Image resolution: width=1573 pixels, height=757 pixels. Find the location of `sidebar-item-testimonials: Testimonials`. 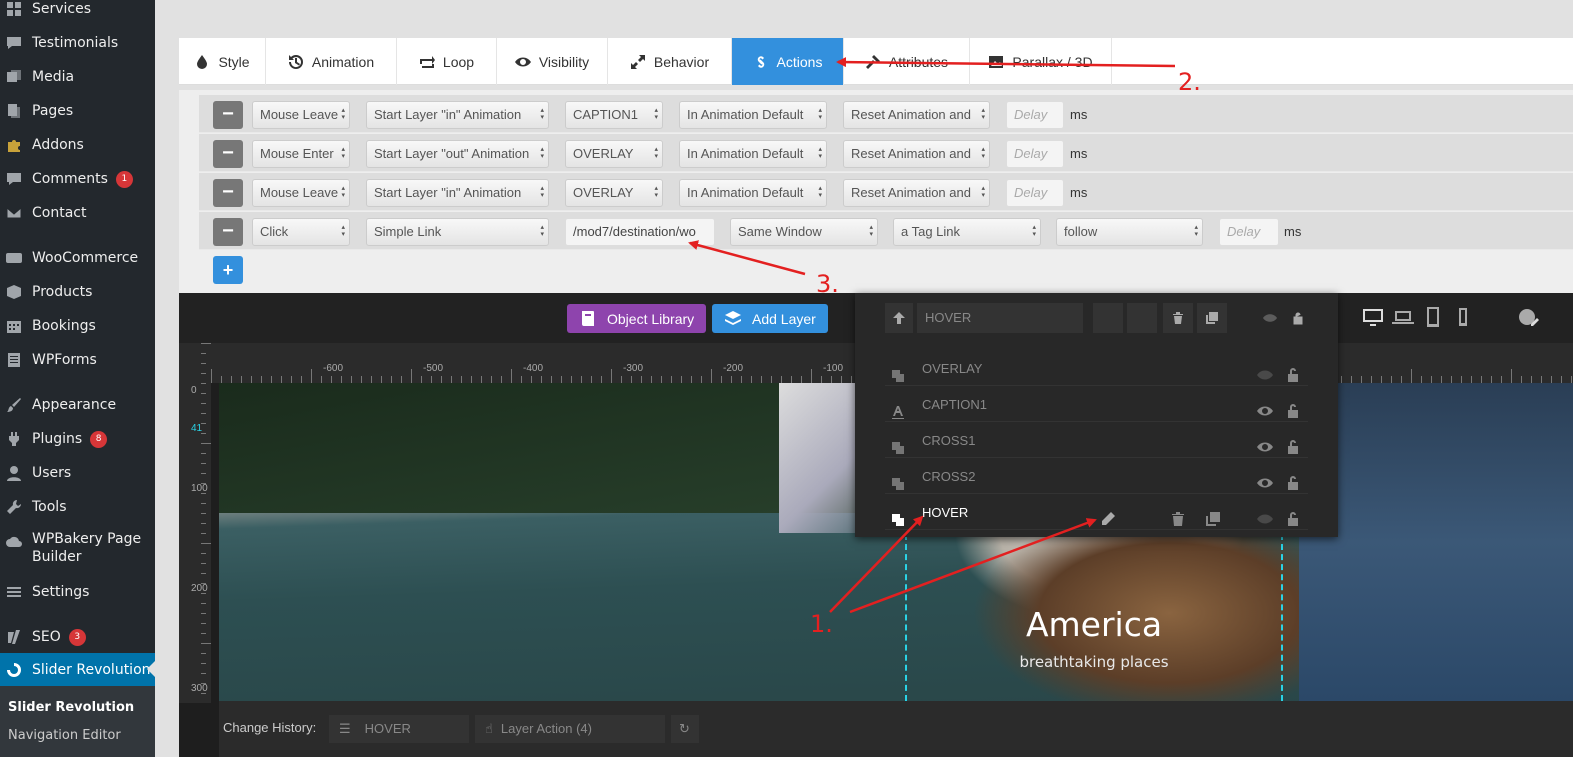

sidebar-item-testimonials: Testimonials is located at coordinates (77, 43).